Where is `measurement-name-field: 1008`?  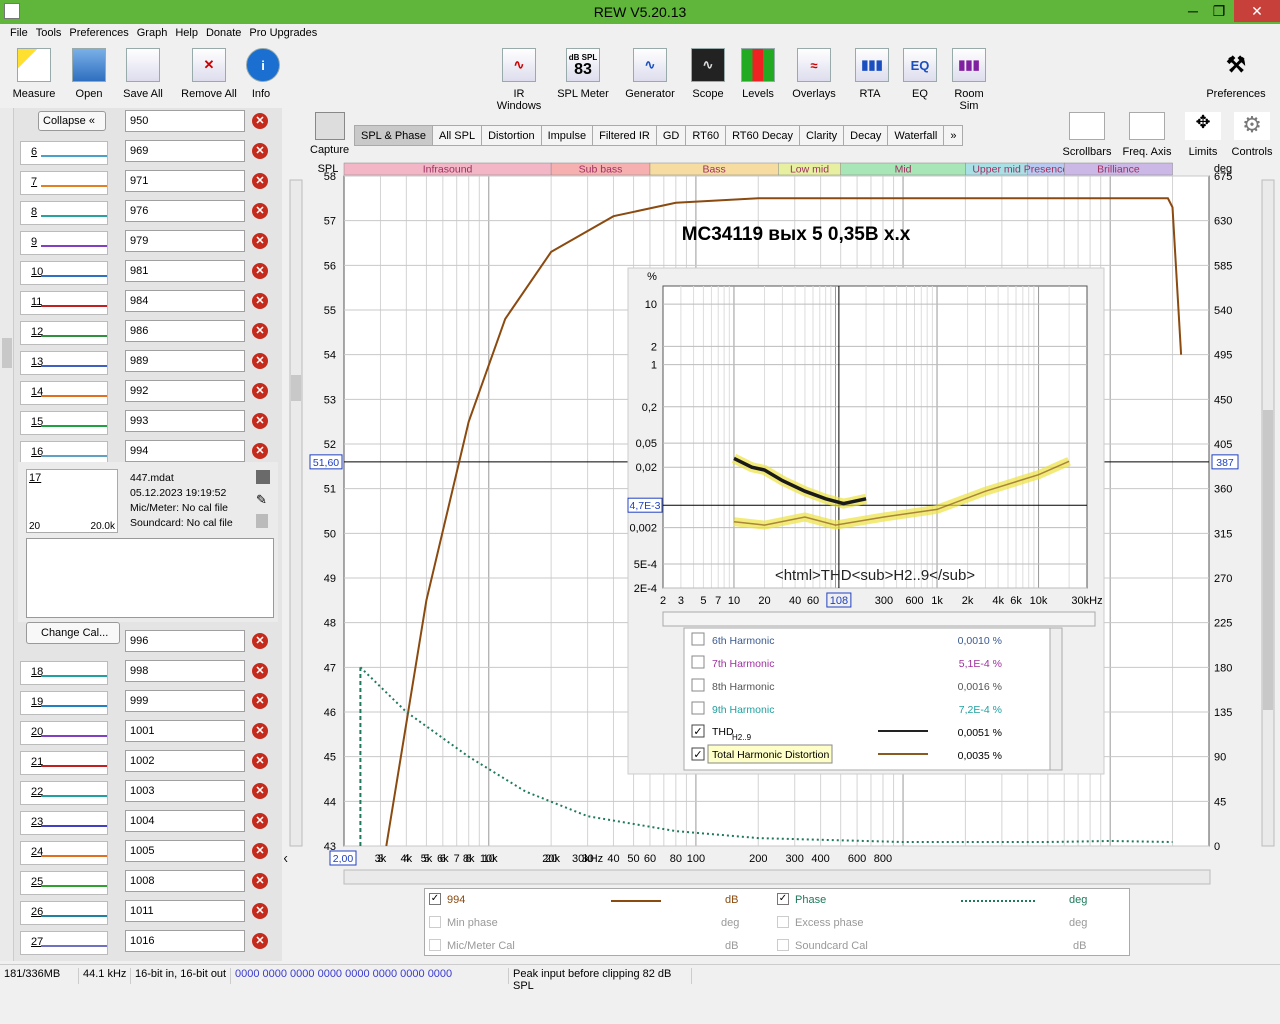
measurement-name-field: 1008 is located at coordinates (185, 881).